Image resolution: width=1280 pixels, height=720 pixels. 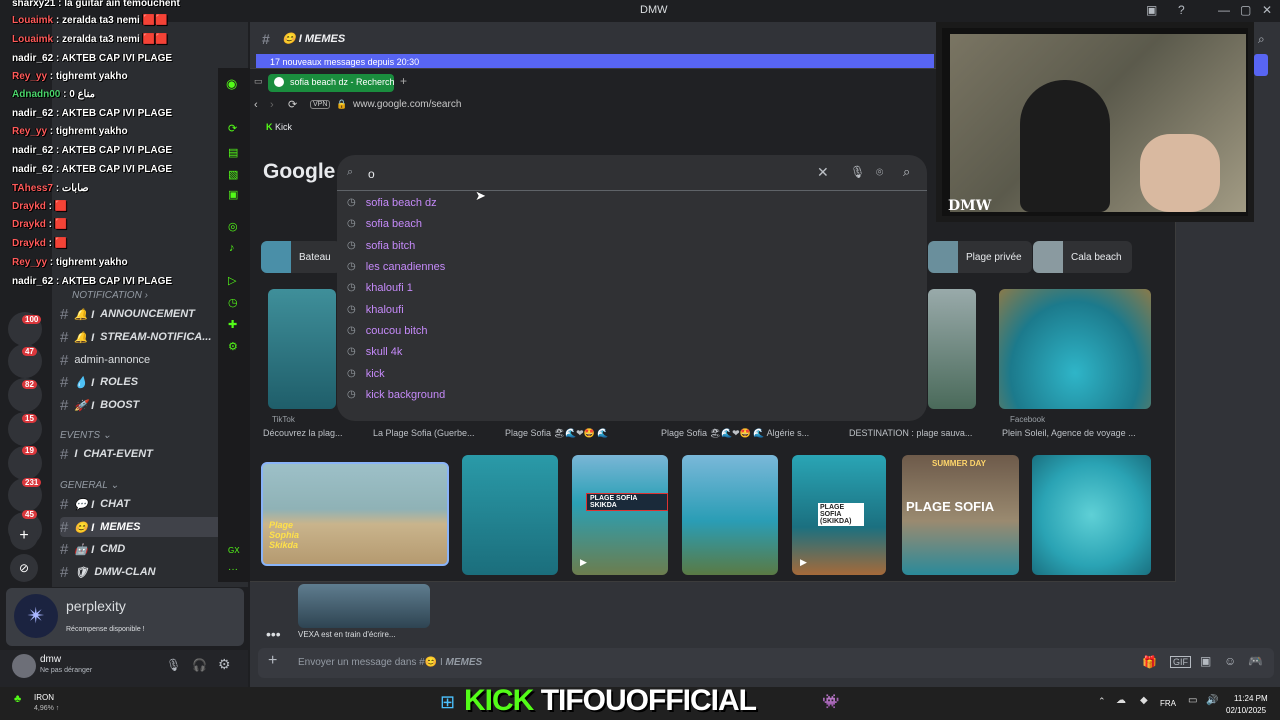 What do you see at coordinates (66, 670) in the screenshot?
I see `user-status: Ne pas déranger` at bounding box center [66, 670].